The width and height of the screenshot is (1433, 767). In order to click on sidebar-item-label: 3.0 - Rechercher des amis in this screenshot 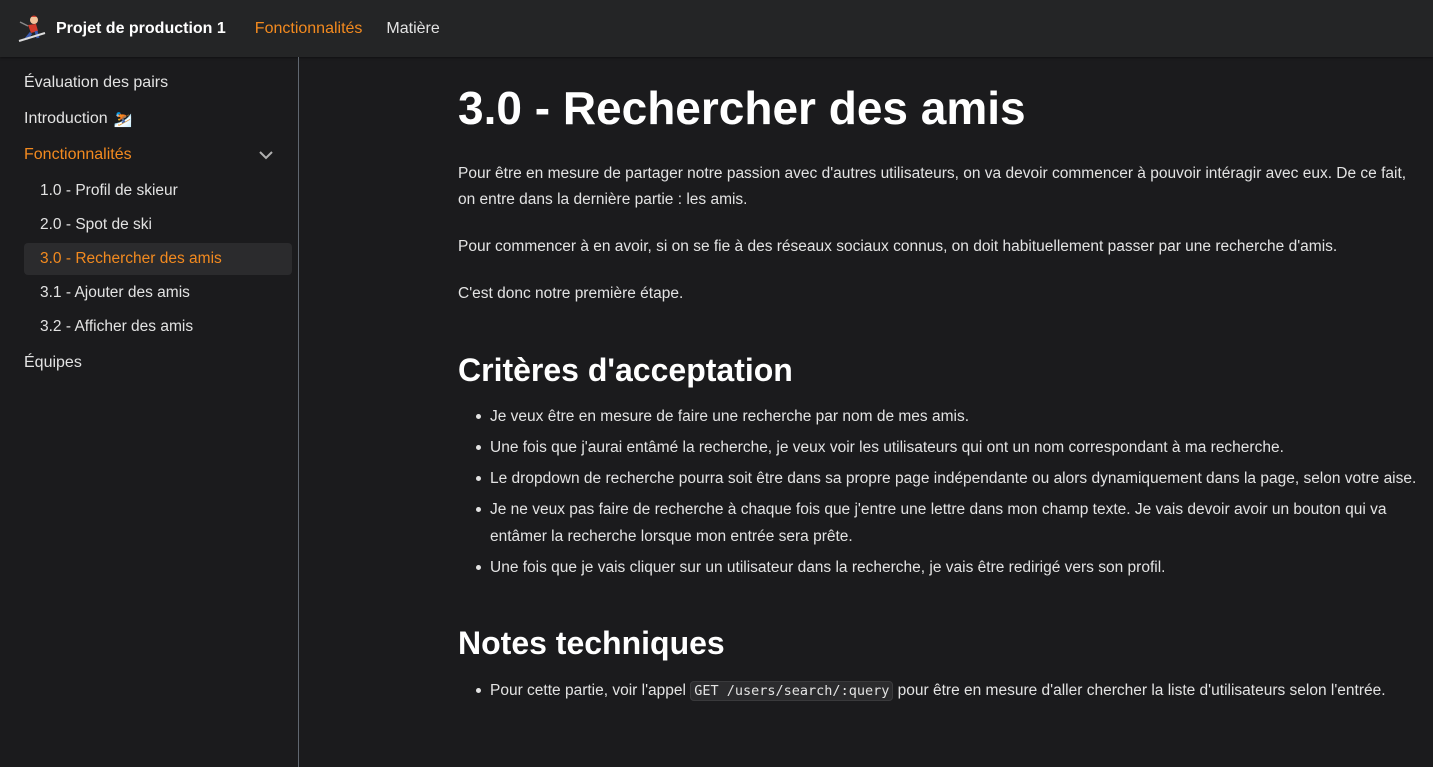, I will do `click(131, 258)`.